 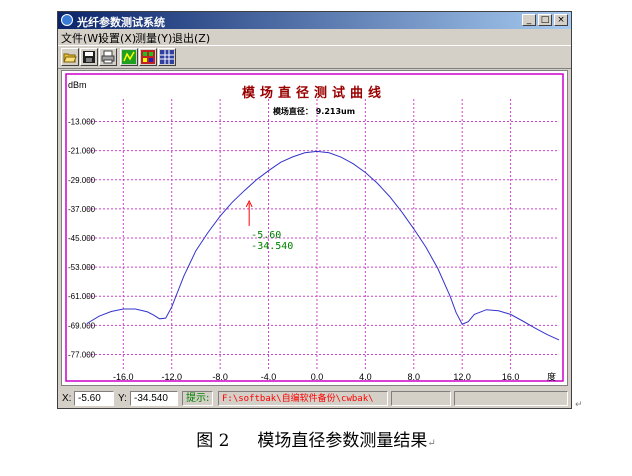 What do you see at coordinates (67, 398) in the screenshot?
I see `status-x-label: X:` at bounding box center [67, 398].